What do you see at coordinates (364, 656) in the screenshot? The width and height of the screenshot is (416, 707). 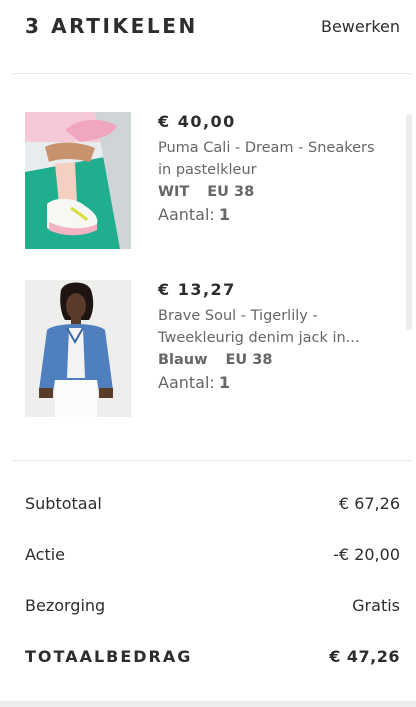 I see `total-value: € 47,26` at bounding box center [364, 656].